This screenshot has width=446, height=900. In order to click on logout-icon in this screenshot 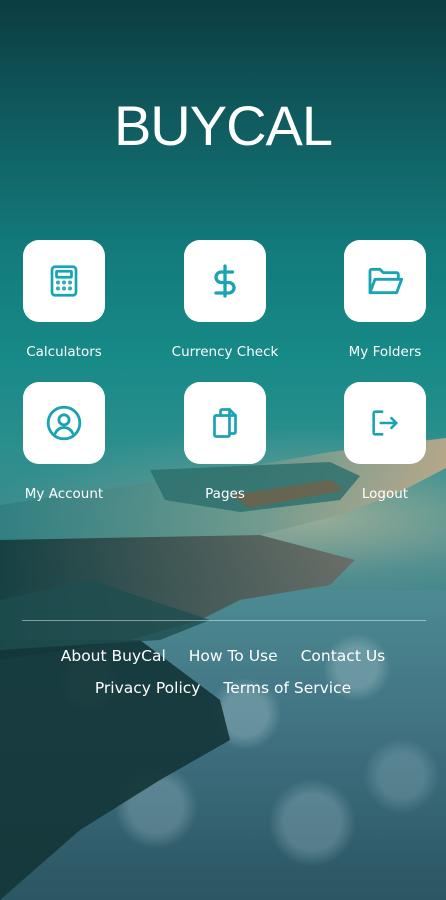, I will do `click(385, 423)`.